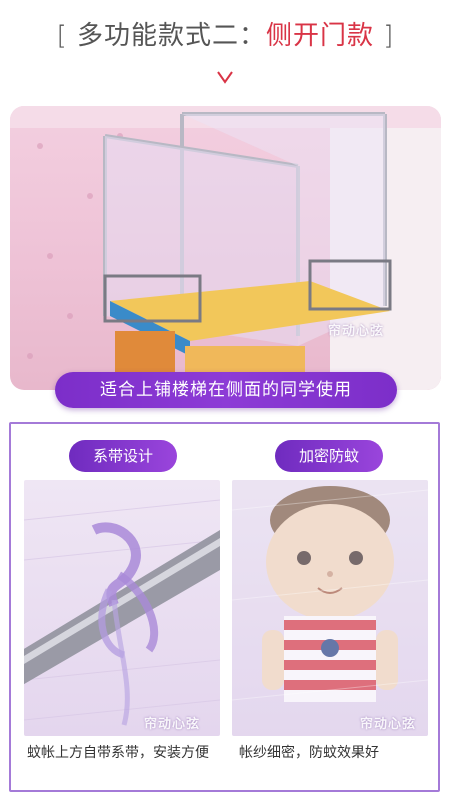 The height and width of the screenshot is (800, 451). What do you see at coordinates (123, 456) in the screenshot?
I see `feature-label-tie: 系带设计` at bounding box center [123, 456].